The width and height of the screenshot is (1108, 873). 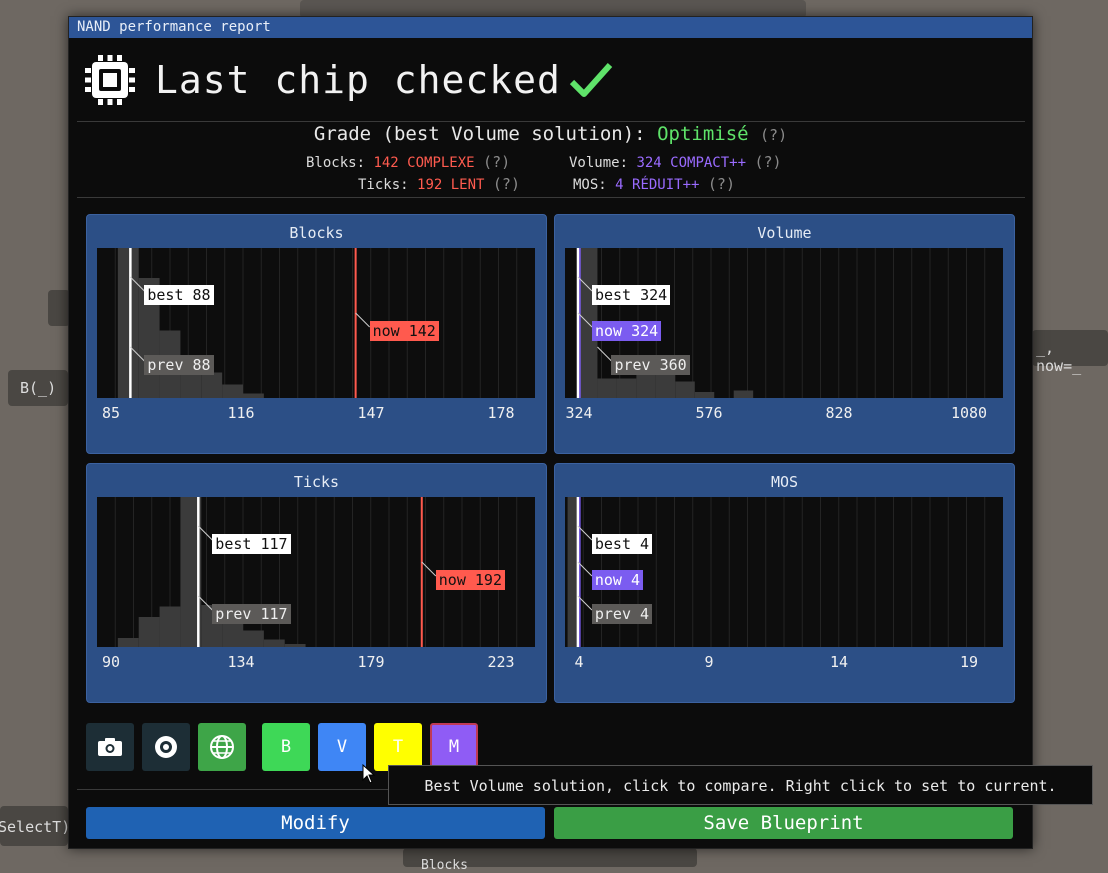 I want to click on chart-svg, so click(x=316, y=323).